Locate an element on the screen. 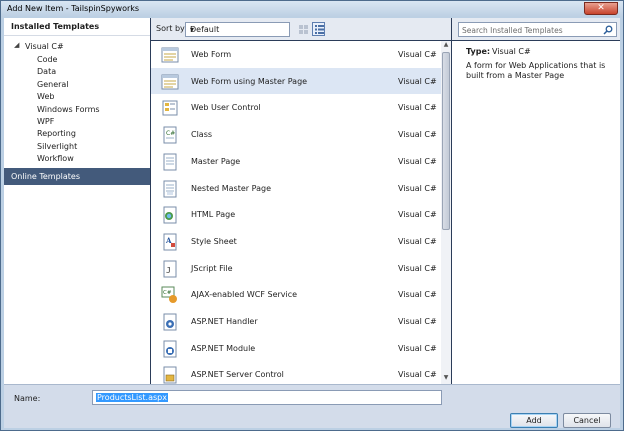 The width and height of the screenshot is (624, 431). name-field-value: ProductsList.aspx is located at coordinates (132, 397).